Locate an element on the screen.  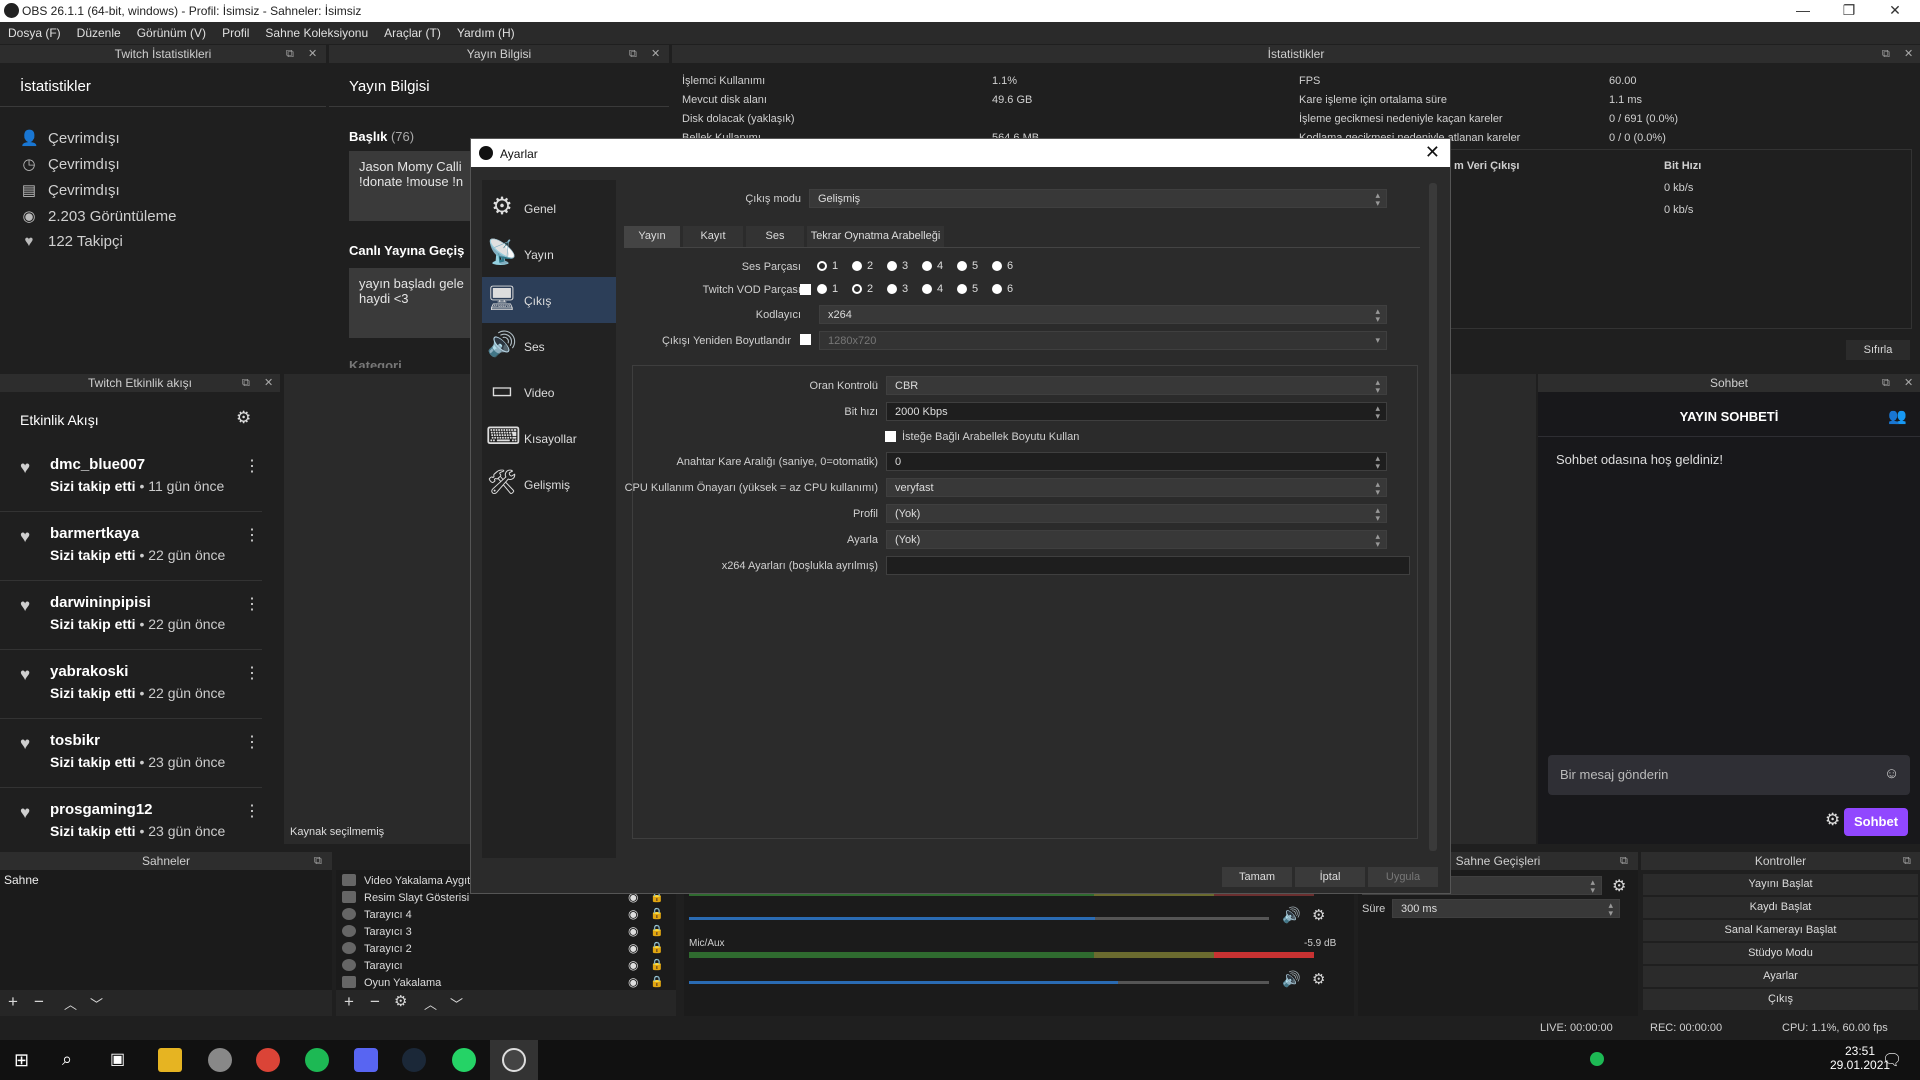
scene-item: Sahne is located at coordinates (21, 880).